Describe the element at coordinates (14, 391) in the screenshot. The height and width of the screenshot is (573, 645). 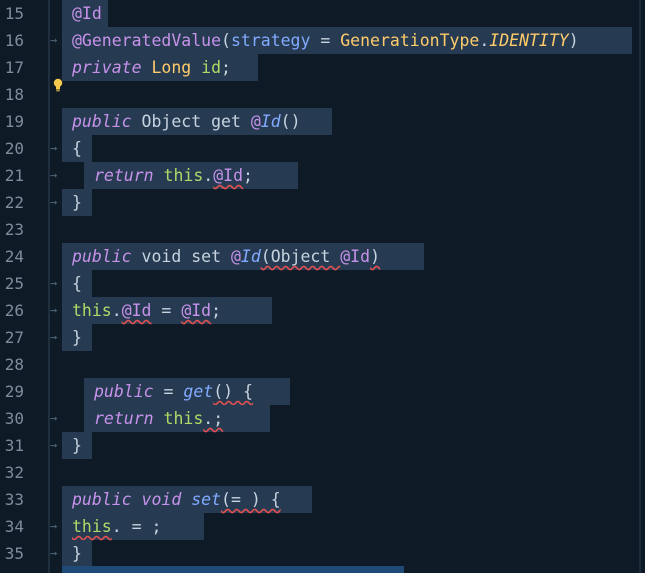
I see `line-number: 29` at that location.